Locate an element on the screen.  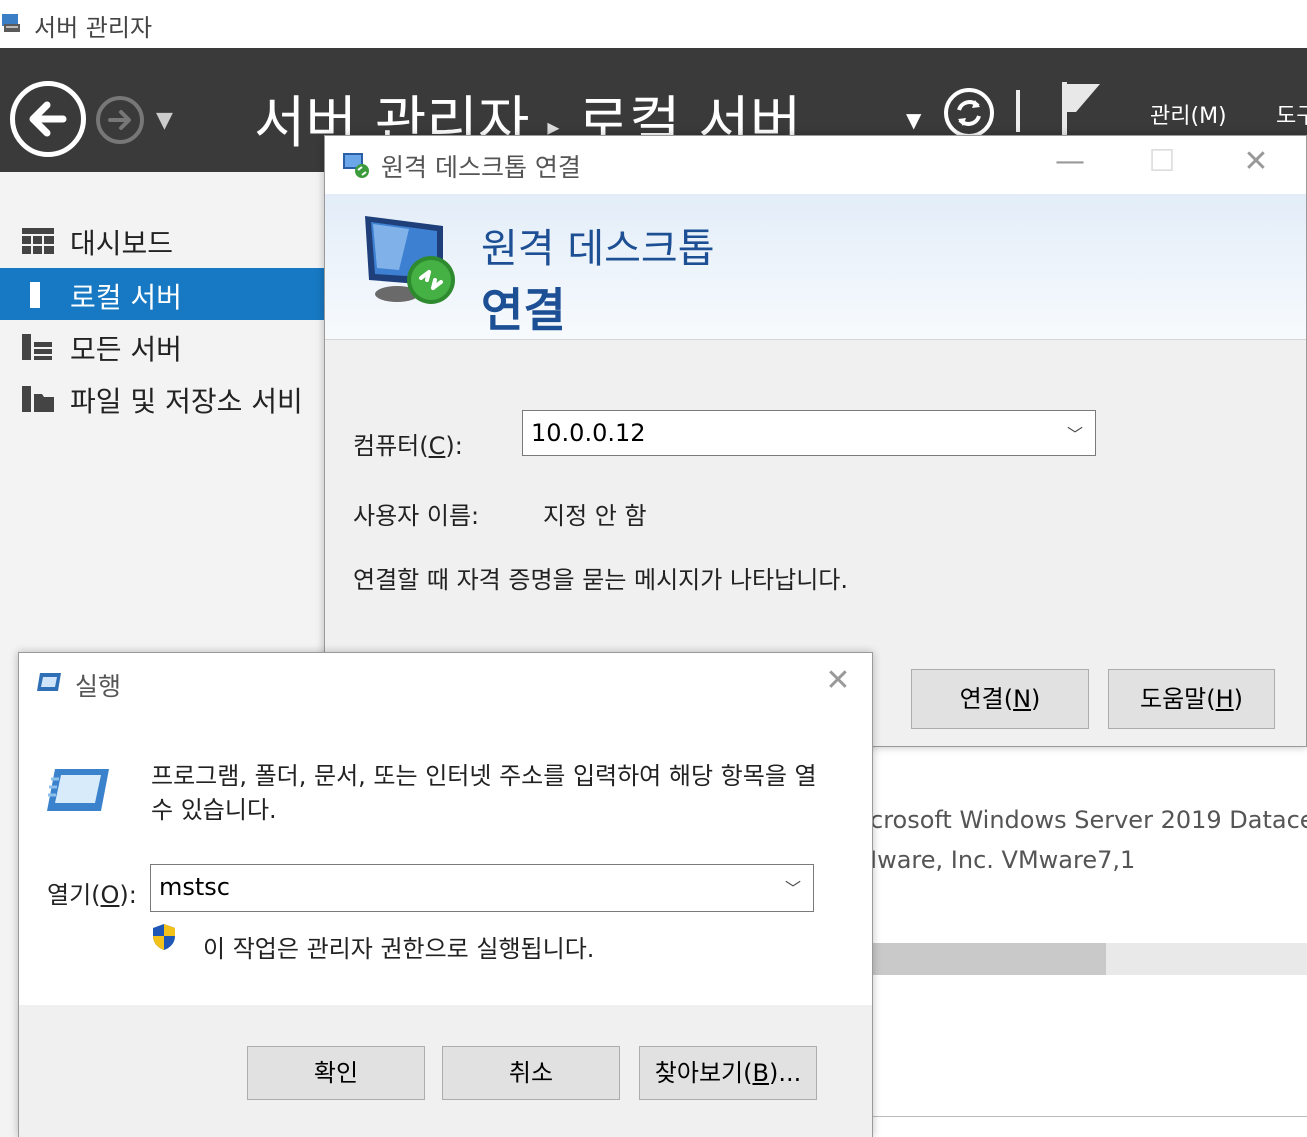
cancel-button: 취소 is located at coordinates (531, 1073).